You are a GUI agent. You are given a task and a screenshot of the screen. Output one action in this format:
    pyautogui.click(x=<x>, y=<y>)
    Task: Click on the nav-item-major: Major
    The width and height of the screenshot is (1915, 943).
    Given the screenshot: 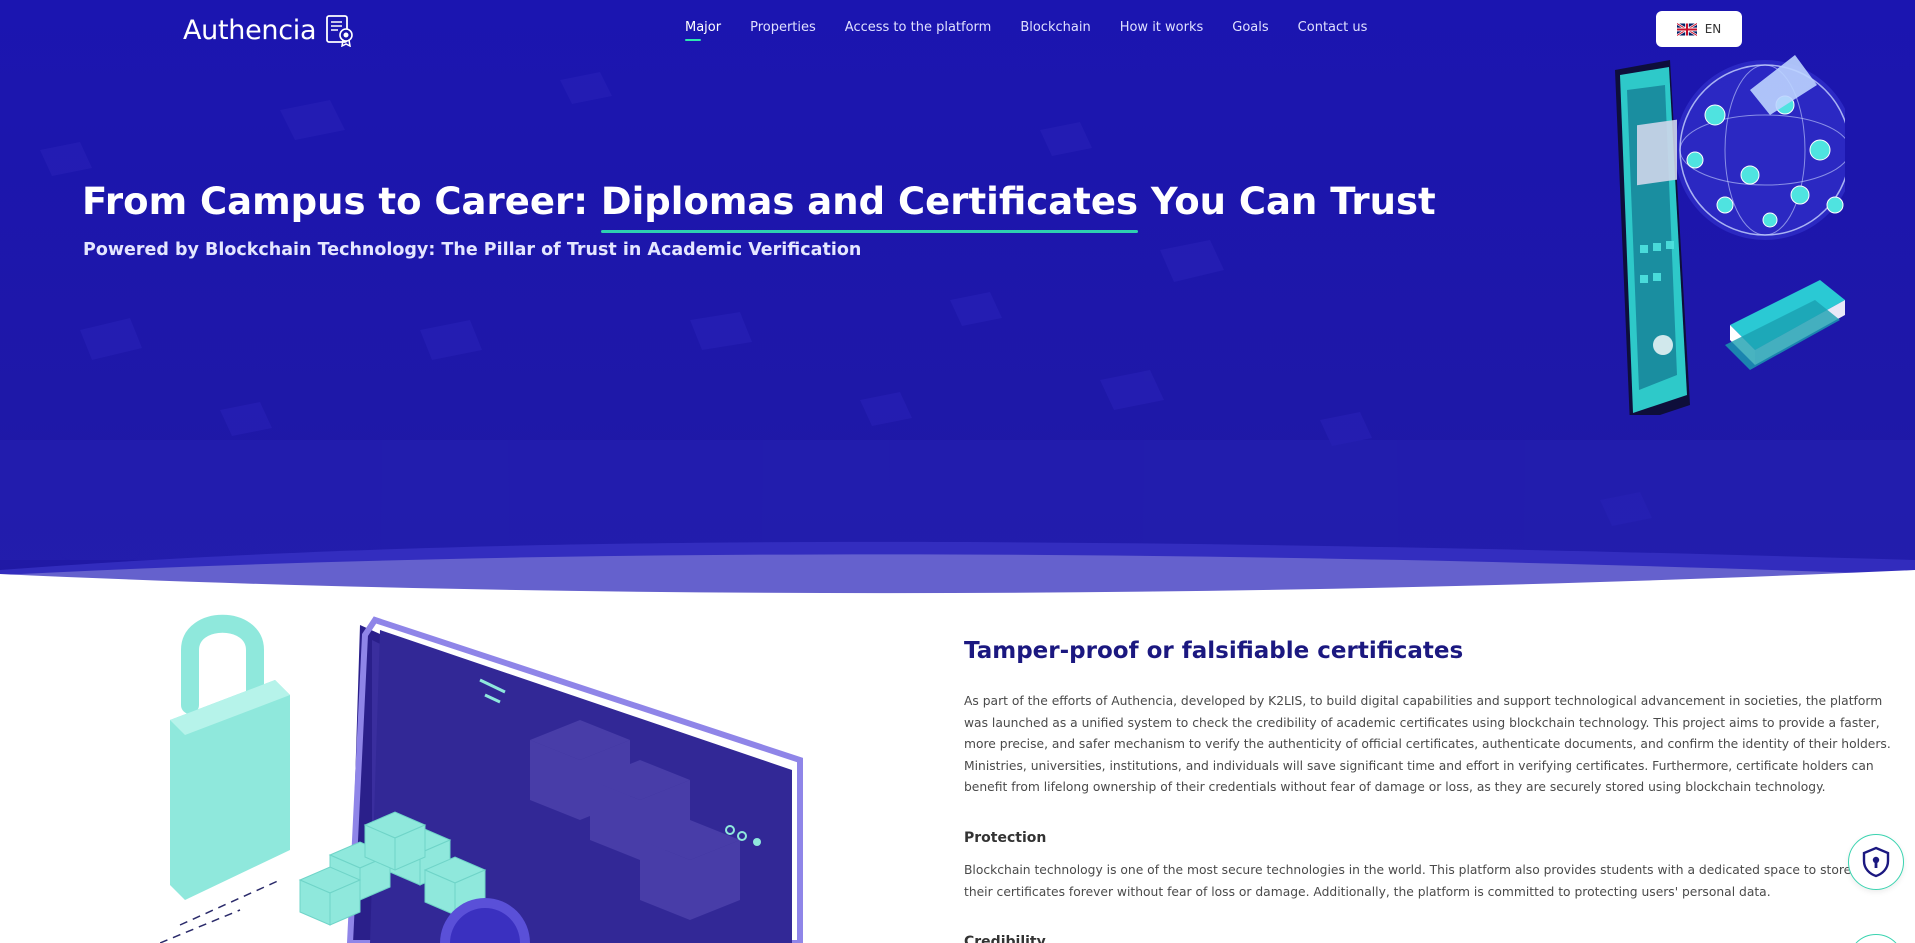 What is the action you would take?
    pyautogui.click(x=703, y=30)
    